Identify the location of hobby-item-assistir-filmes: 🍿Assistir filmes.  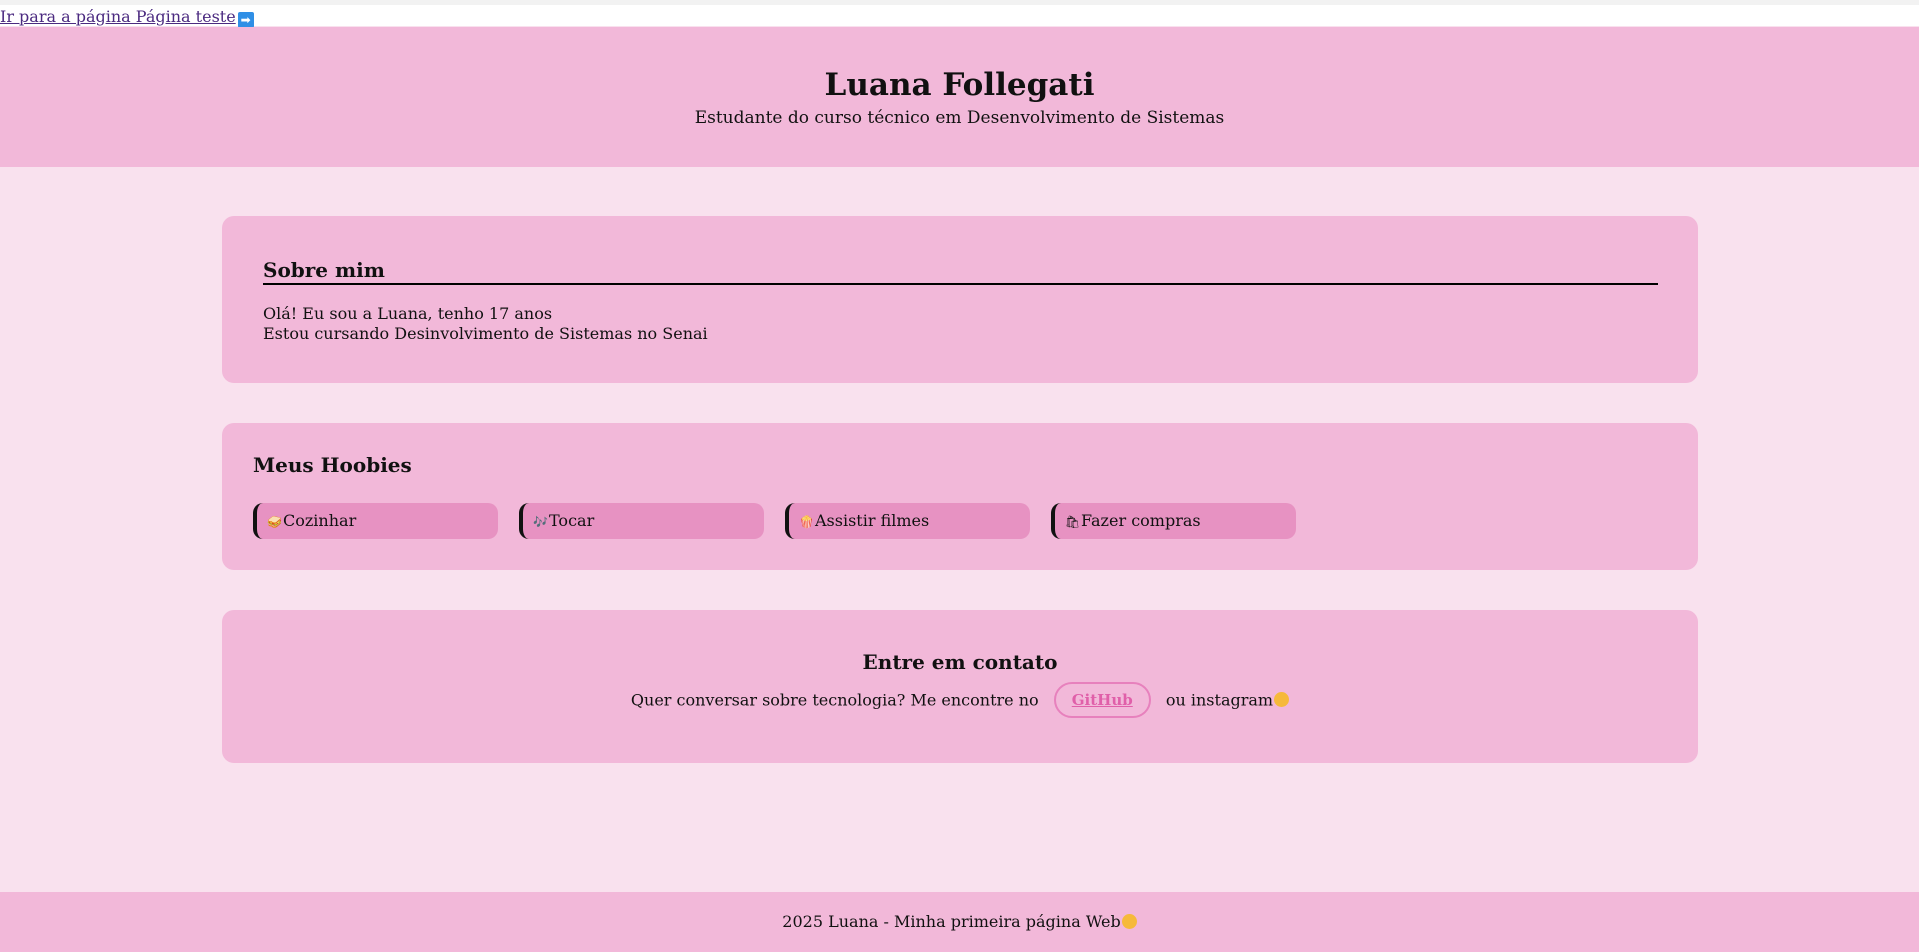
(907, 521).